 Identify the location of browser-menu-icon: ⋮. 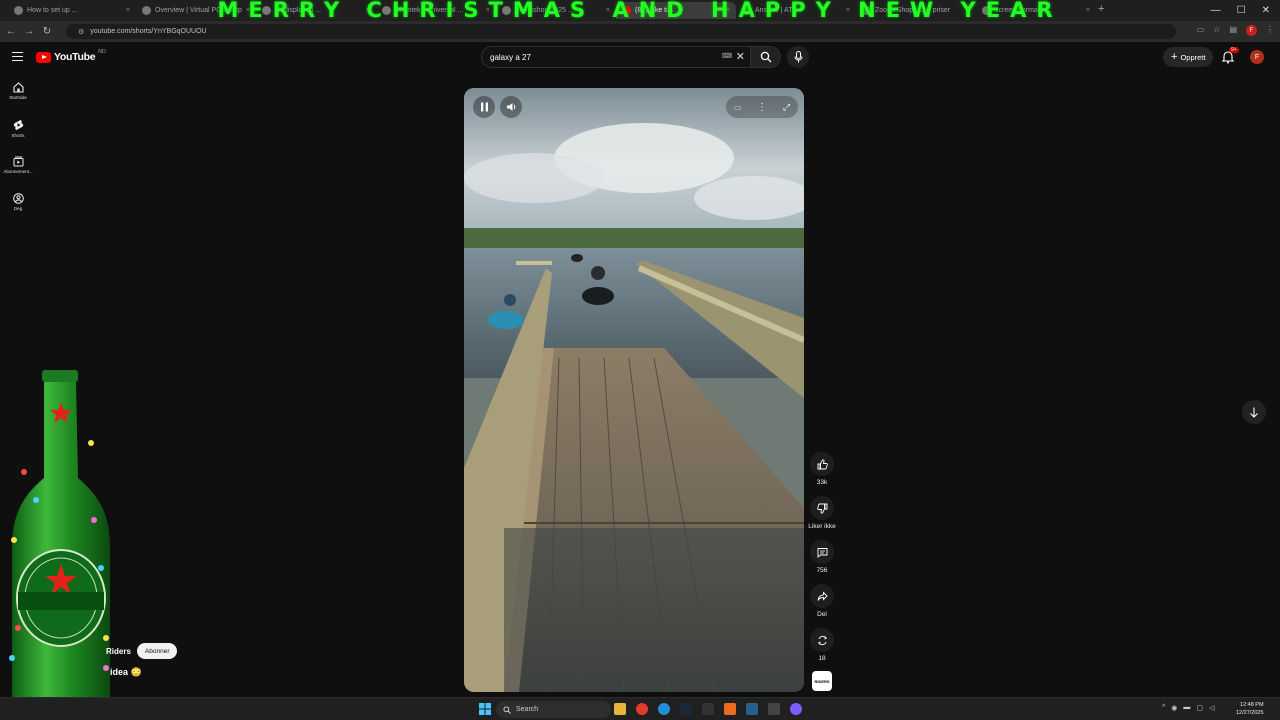
(1270, 30).